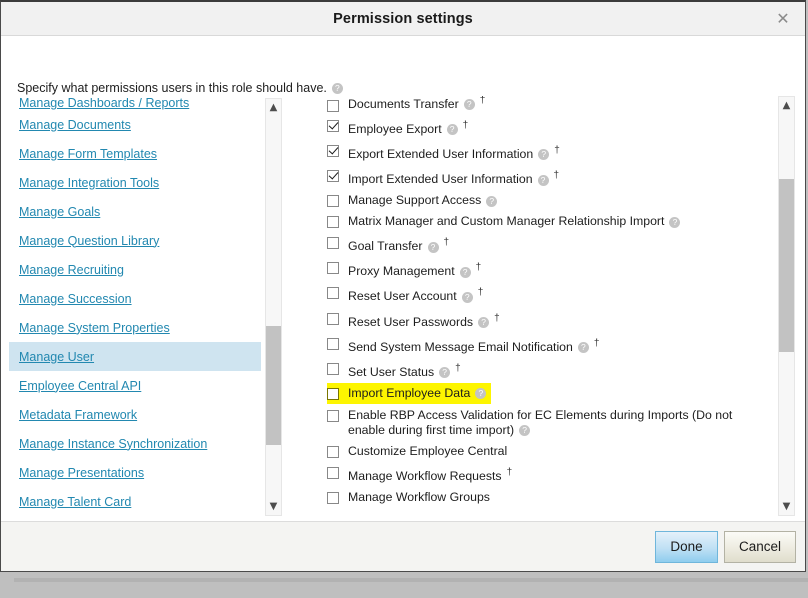  What do you see at coordinates (78, 415) in the screenshot?
I see `sidebar-item-label: Metadata Framework` at bounding box center [78, 415].